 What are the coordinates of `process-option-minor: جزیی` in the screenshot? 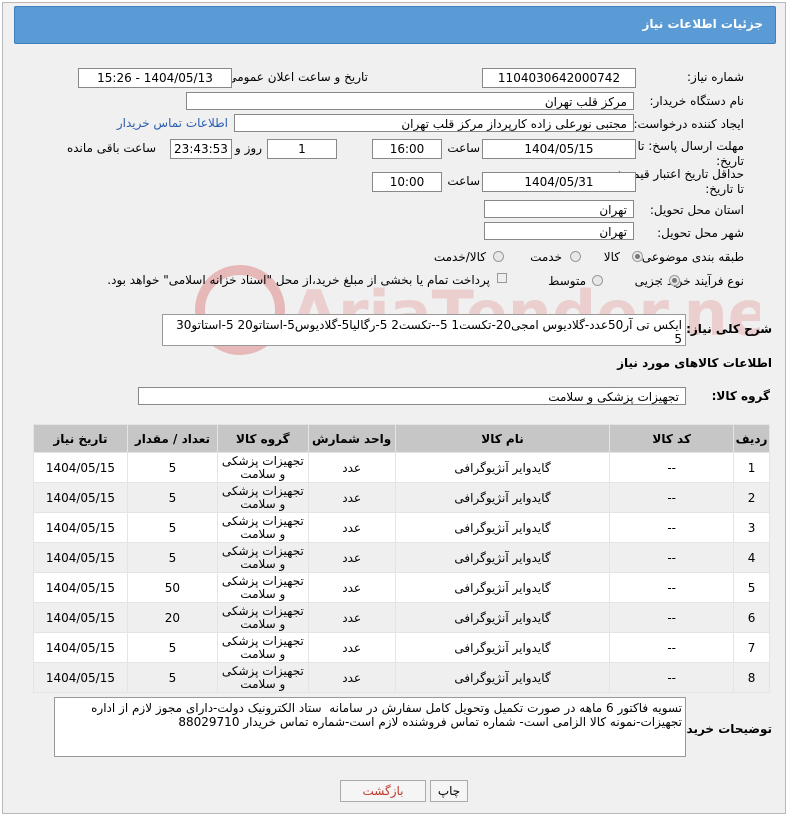 It's located at (648, 281).